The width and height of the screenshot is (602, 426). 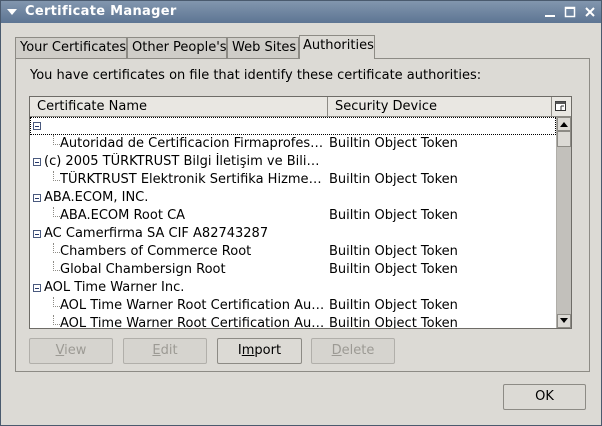 What do you see at coordinates (564, 321) in the screenshot?
I see `arrow-down-icon` at bounding box center [564, 321].